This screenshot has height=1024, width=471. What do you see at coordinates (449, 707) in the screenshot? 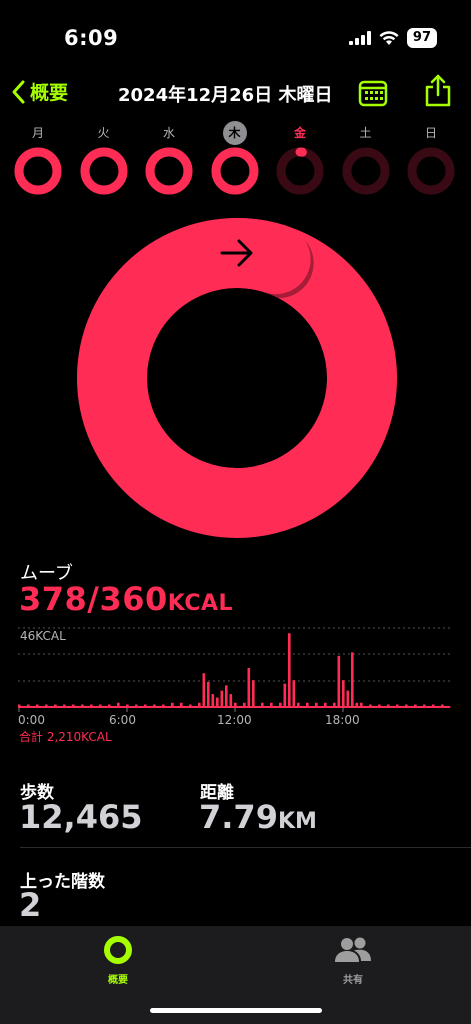
I see `chart-baseline-dot` at bounding box center [449, 707].